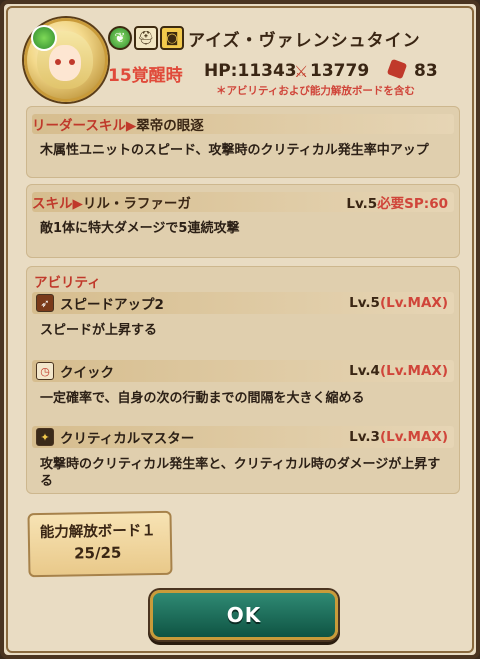  I want to click on board-count: 25/25, so click(98, 553).